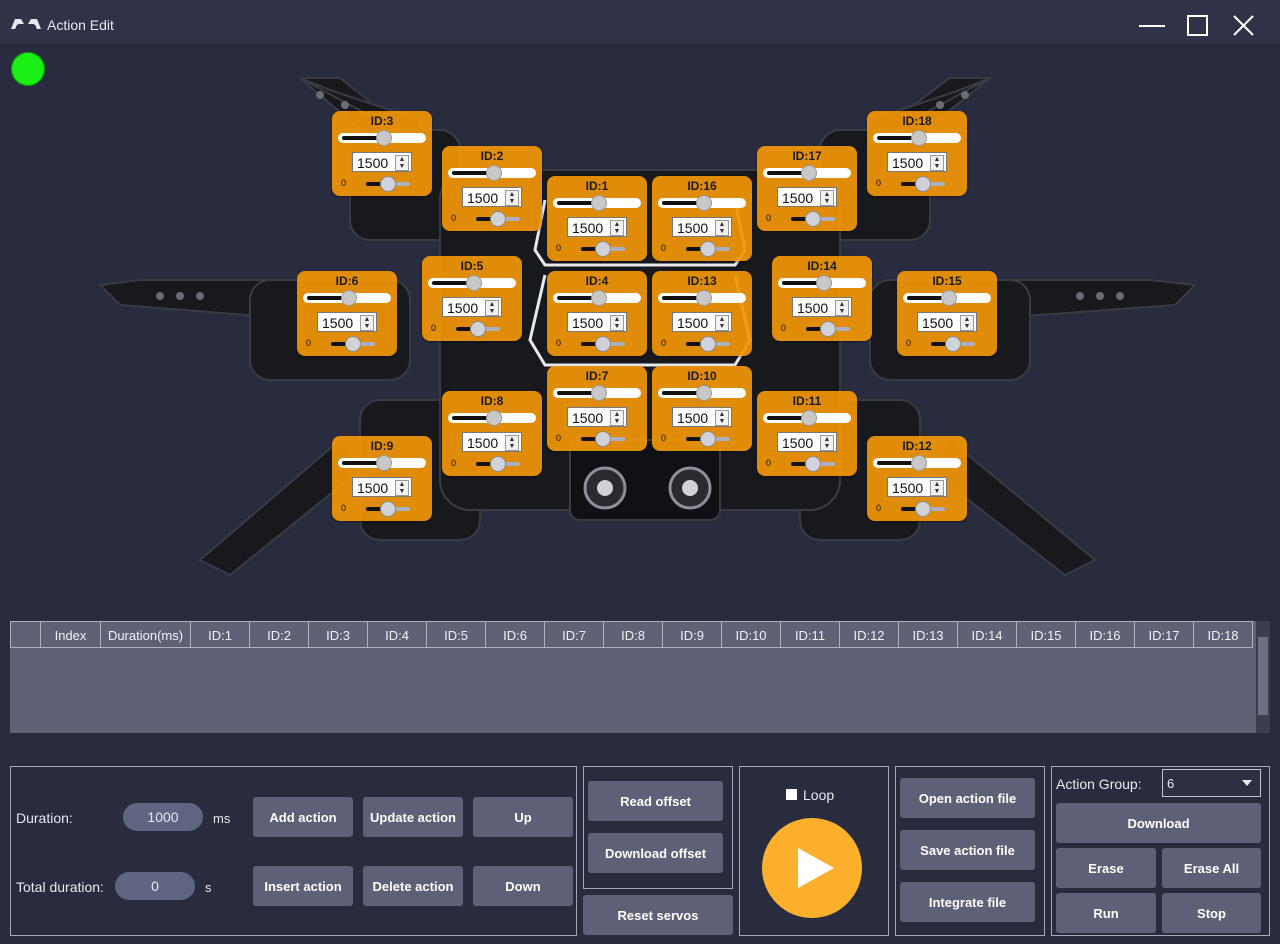  What do you see at coordinates (413, 817) in the screenshot?
I see `update-action-button: Update action` at bounding box center [413, 817].